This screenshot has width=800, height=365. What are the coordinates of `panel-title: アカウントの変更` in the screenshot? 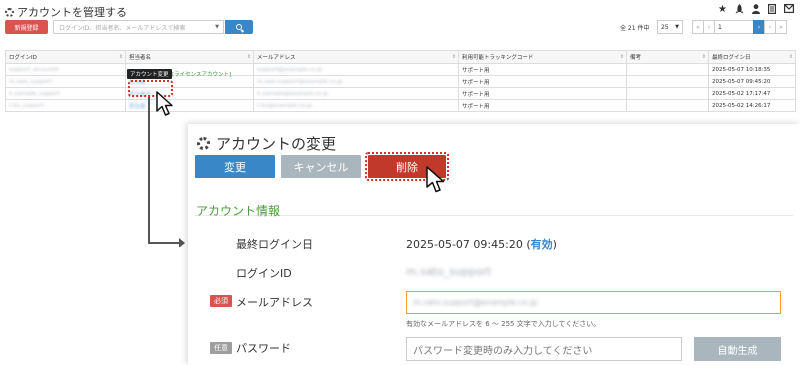 It's located at (276, 144).